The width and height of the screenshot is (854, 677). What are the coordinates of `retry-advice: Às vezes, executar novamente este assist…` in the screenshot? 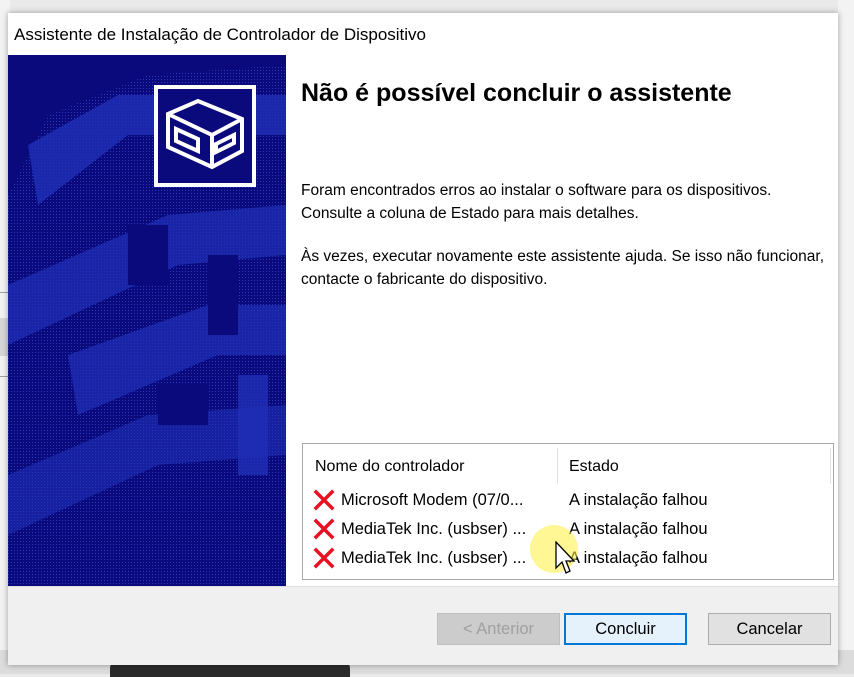 It's located at (563, 268).